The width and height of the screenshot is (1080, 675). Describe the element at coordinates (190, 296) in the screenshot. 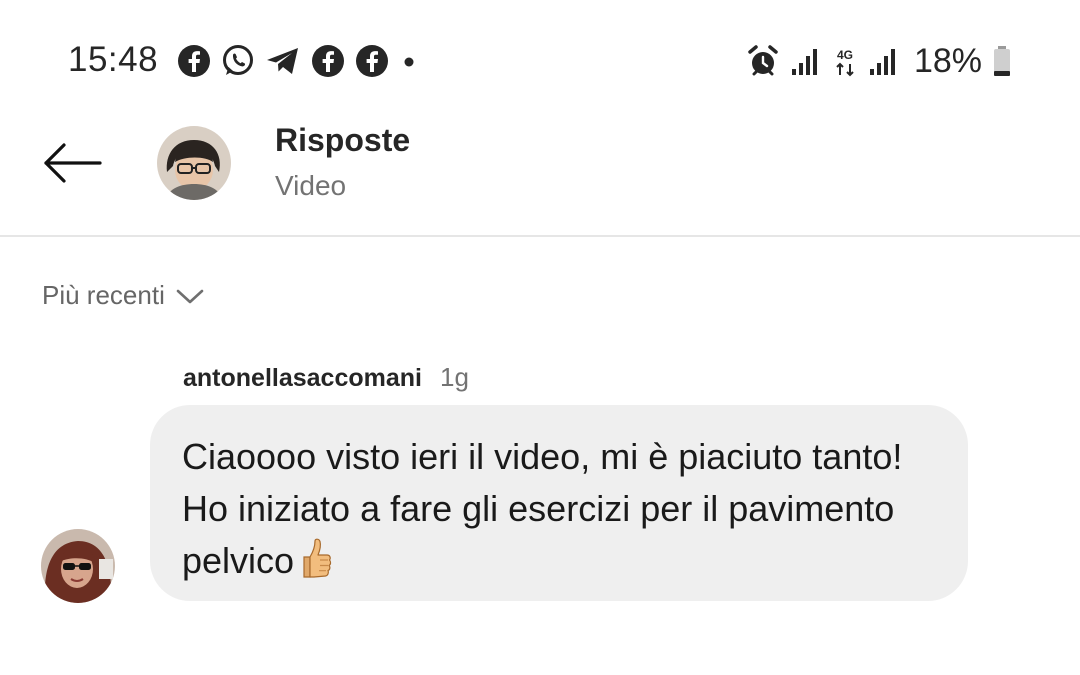

I see `chevron-down-icon` at that location.